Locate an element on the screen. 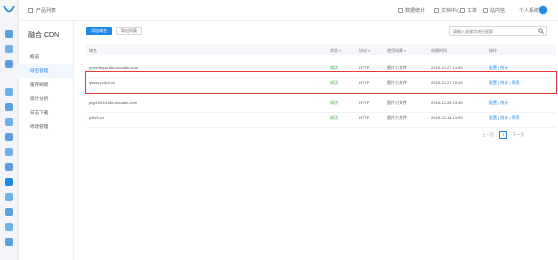 This screenshot has width=558, height=260. table-header: 域名 状态 ▿ 协议 ▿ 使用场景 ▿ 创建时间 操作 is located at coordinates (321, 49).